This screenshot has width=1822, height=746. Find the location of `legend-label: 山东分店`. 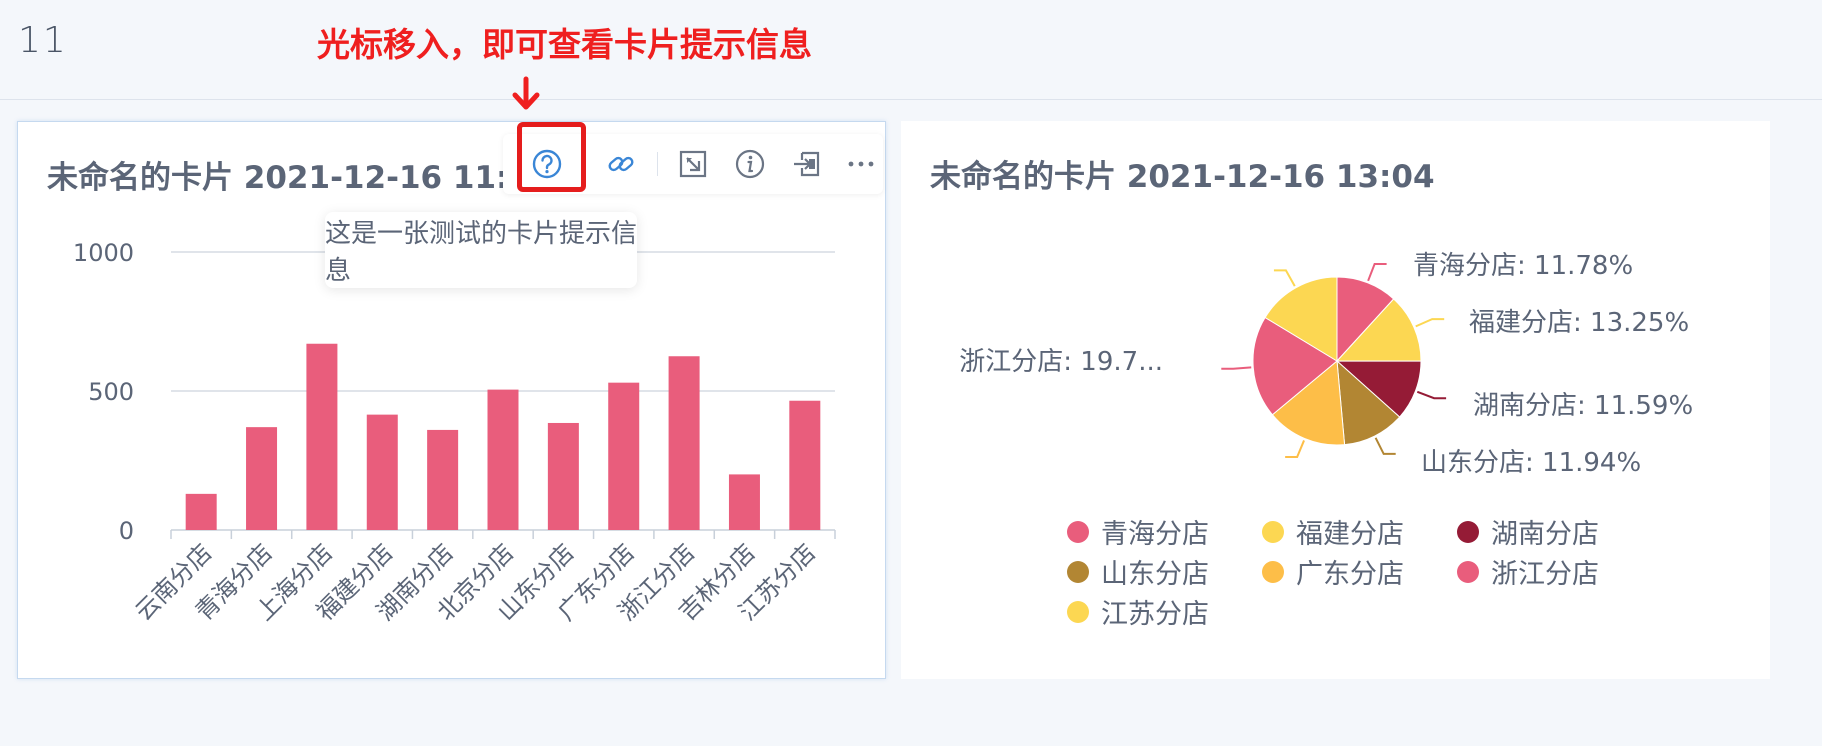

legend-label: 山东分店 is located at coordinates (1155, 574).